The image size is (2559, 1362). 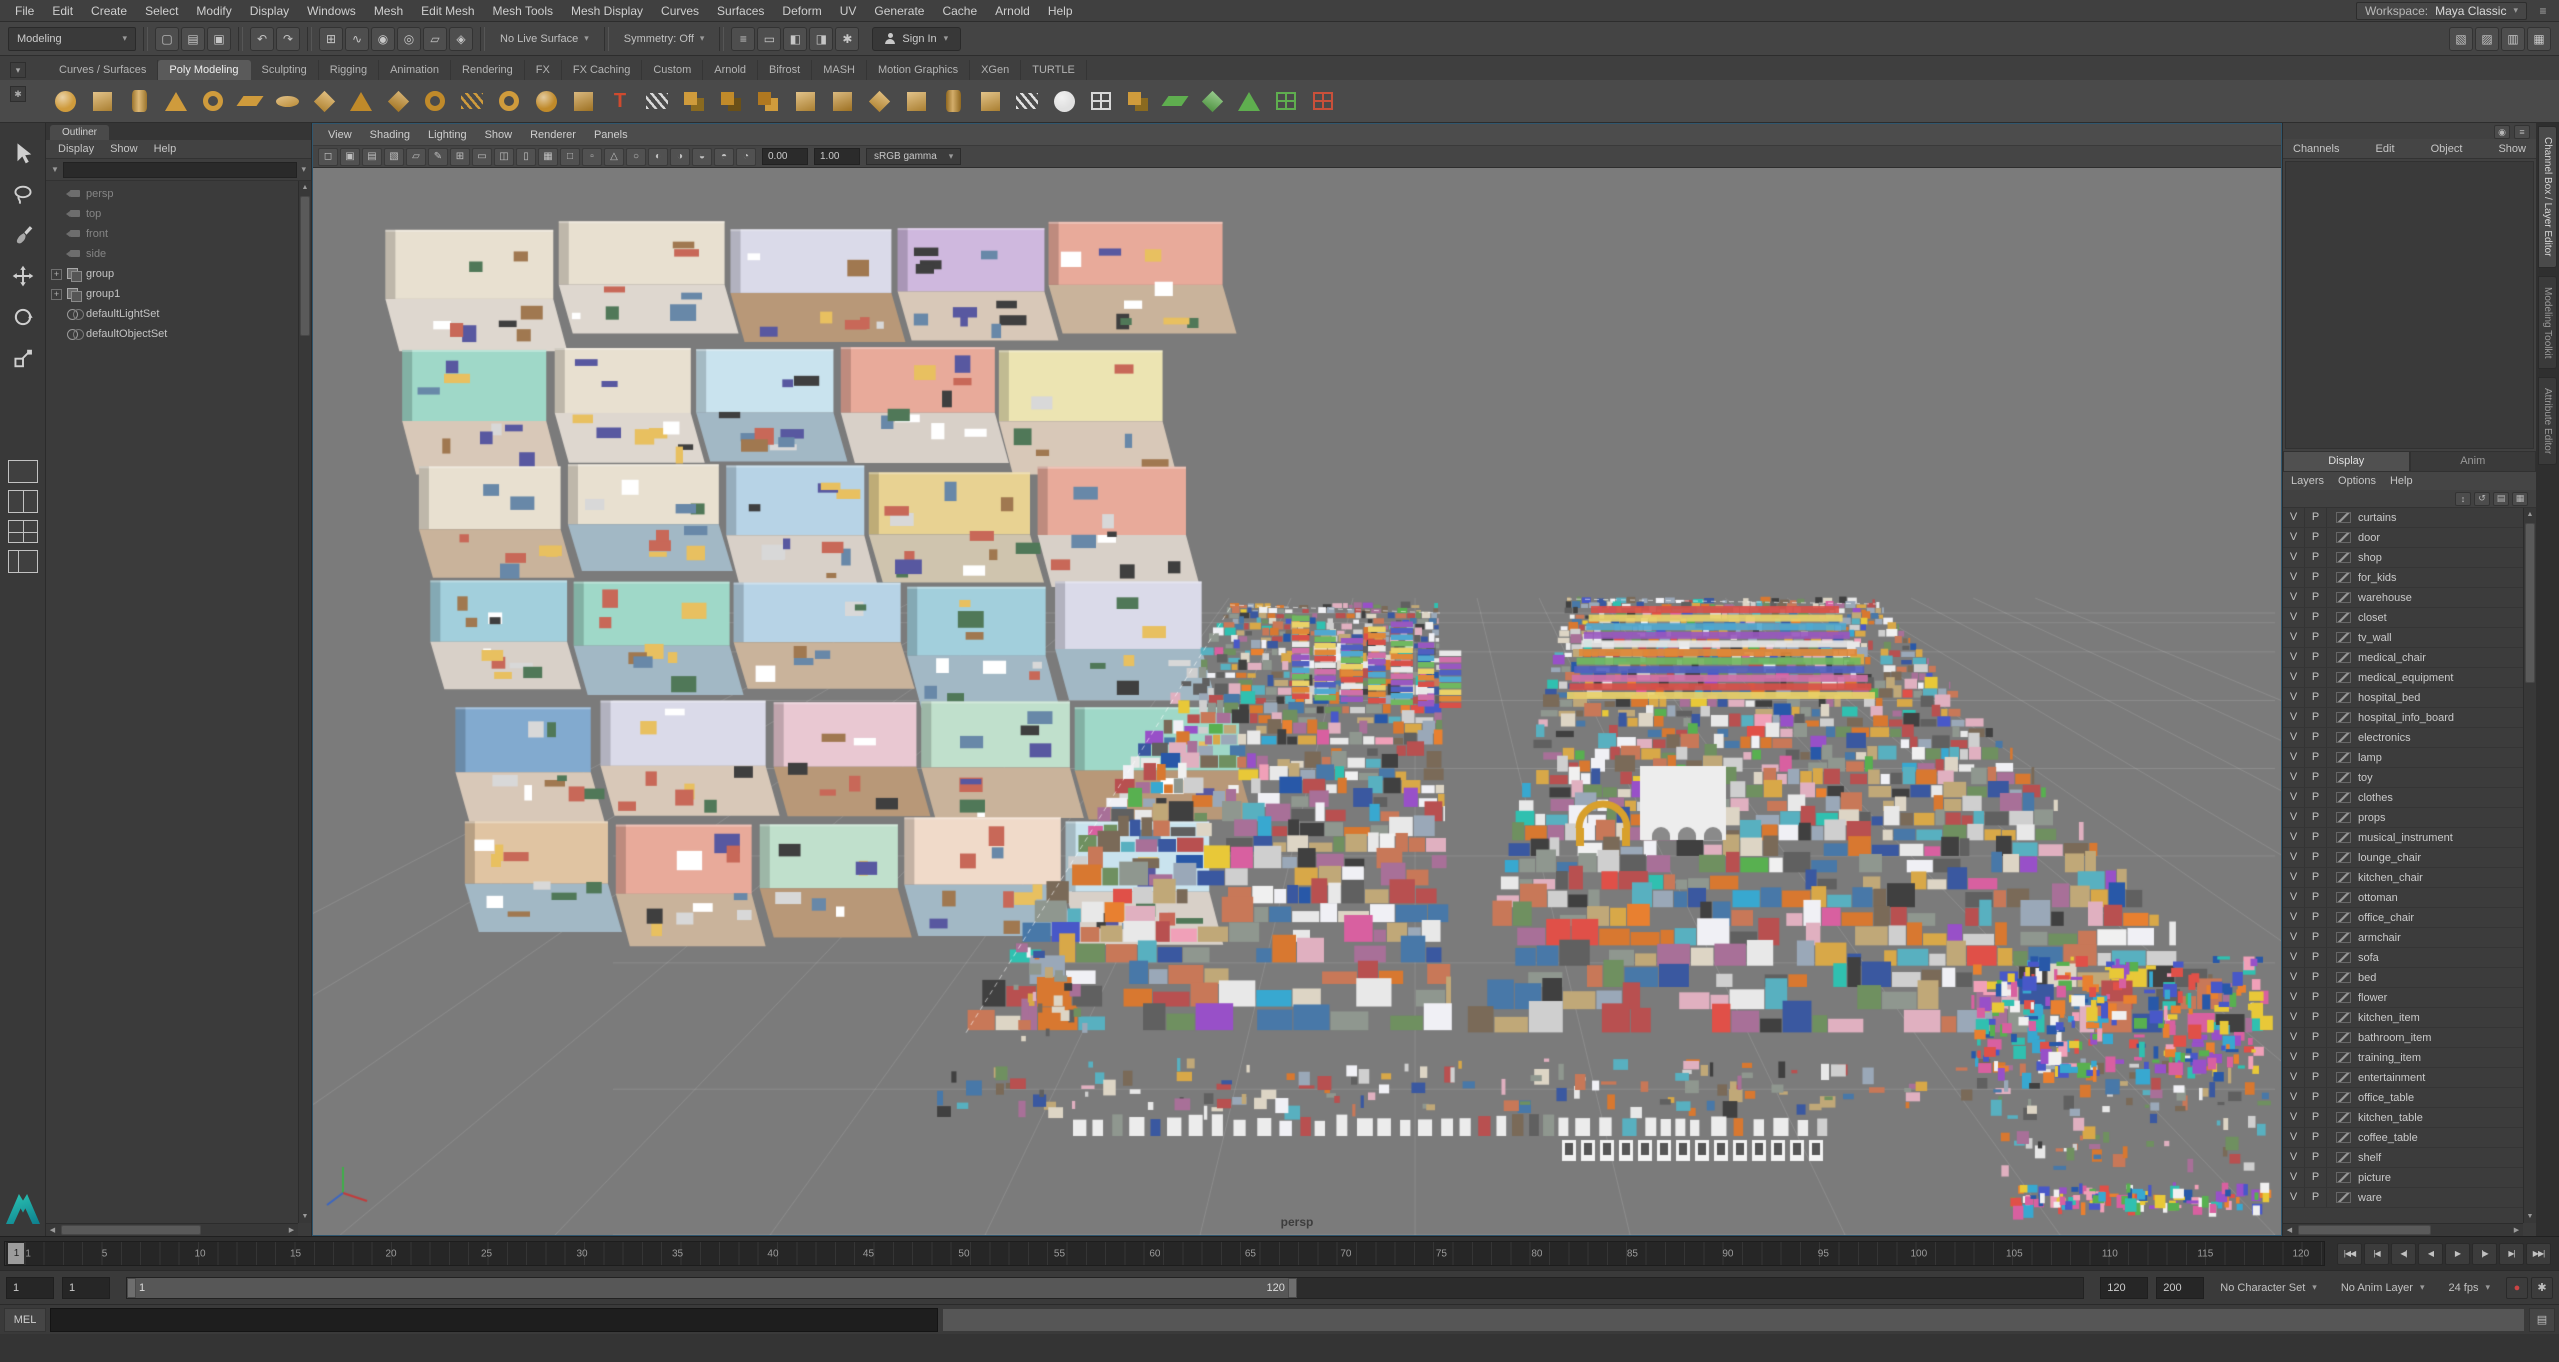 I want to click on outliner-vertical-scrollbar: ▲ ▼, so click(x=304, y=702).